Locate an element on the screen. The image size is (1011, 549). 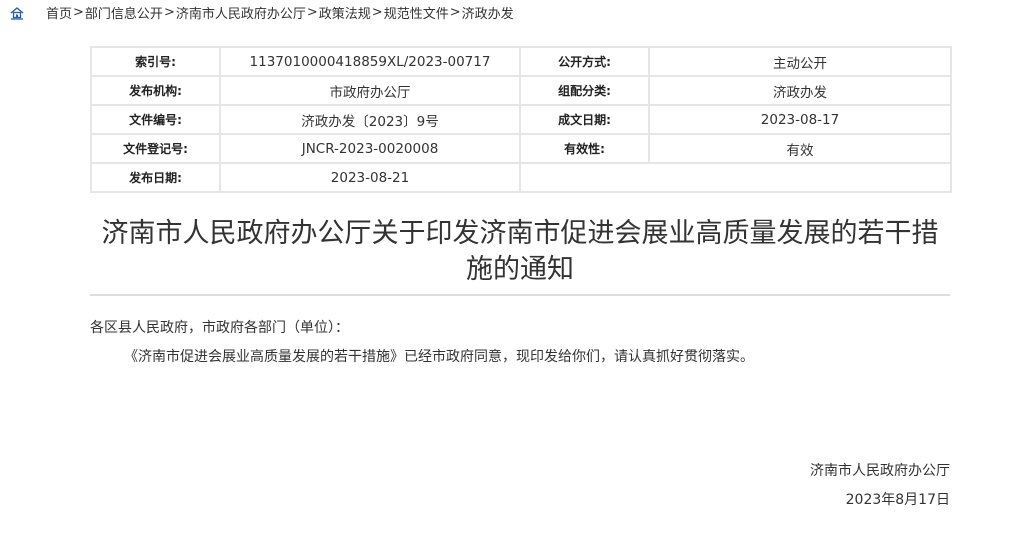
signature-date: 2023年8月17日 is located at coordinates (897, 500).